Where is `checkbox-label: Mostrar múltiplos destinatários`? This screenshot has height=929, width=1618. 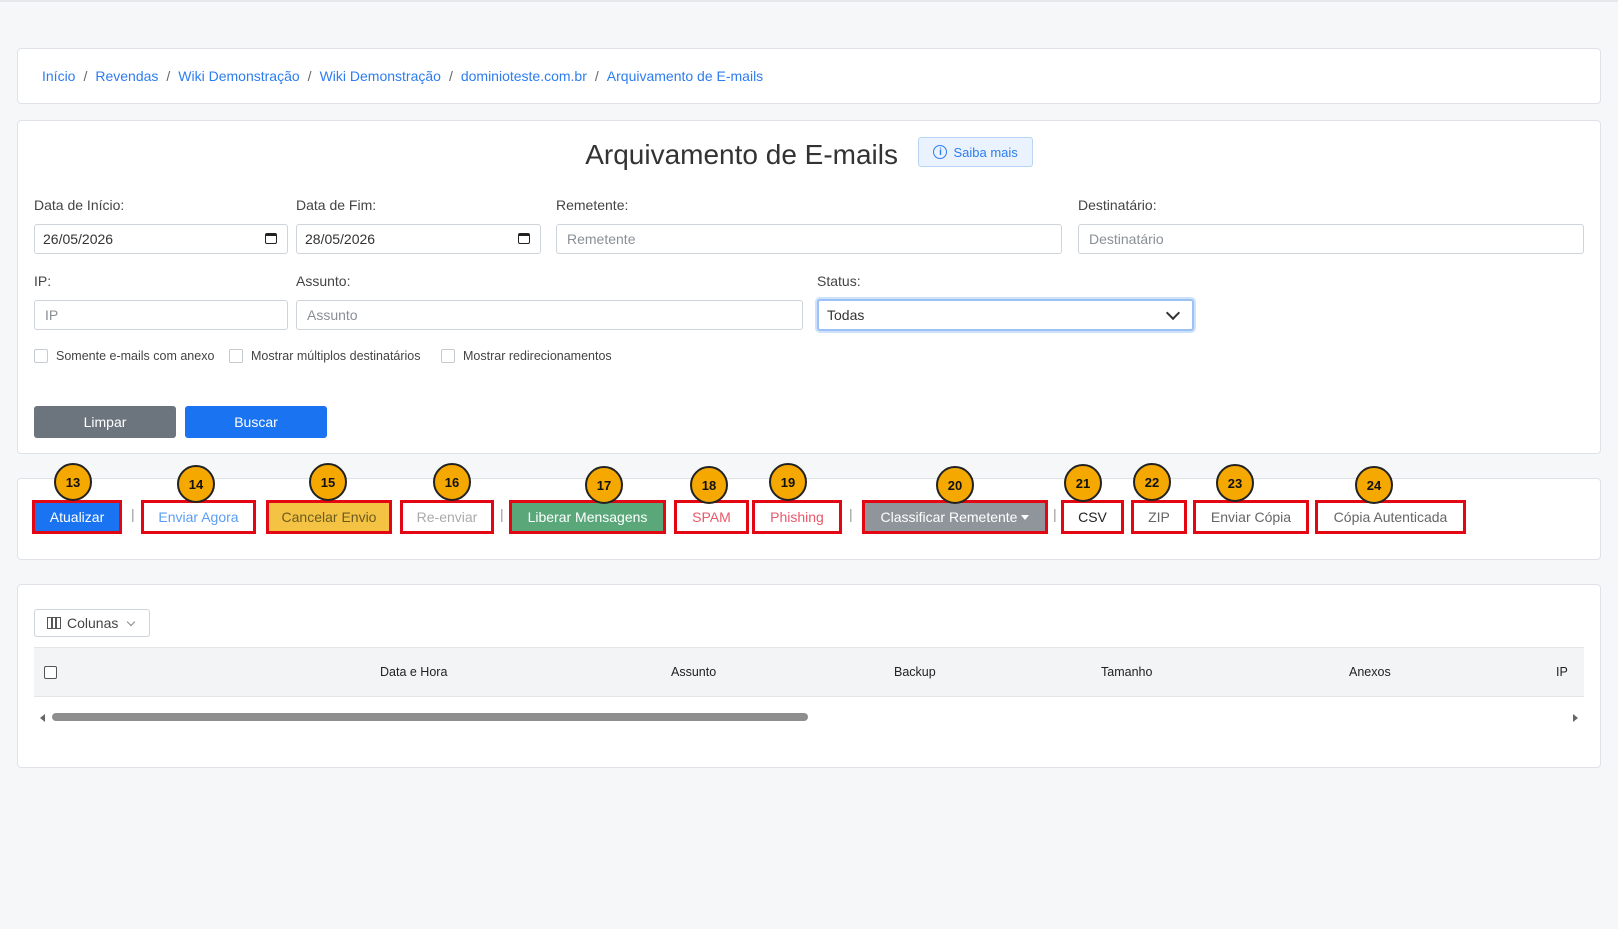
checkbox-label: Mostrar múltiplos destinatários is located at coordinates (336, 356).